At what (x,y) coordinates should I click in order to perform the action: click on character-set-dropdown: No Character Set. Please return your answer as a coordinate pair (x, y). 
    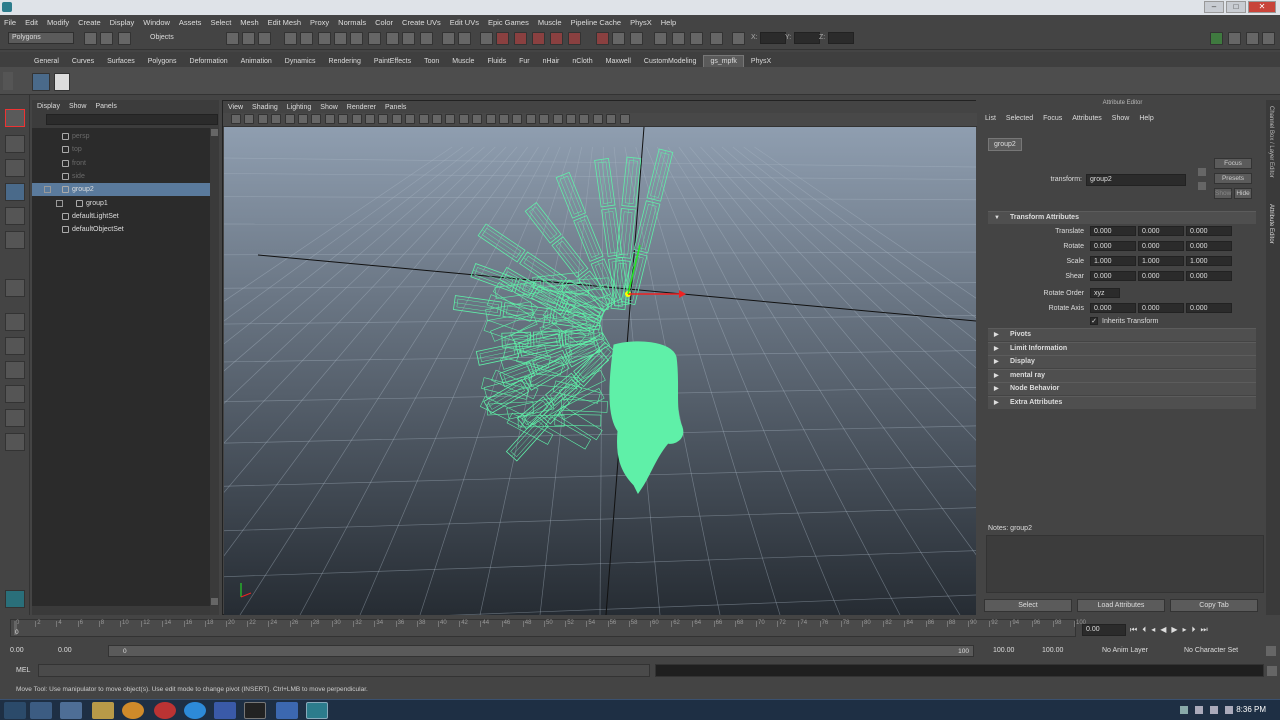
    Looking at the image, I should click on (1211, 650).